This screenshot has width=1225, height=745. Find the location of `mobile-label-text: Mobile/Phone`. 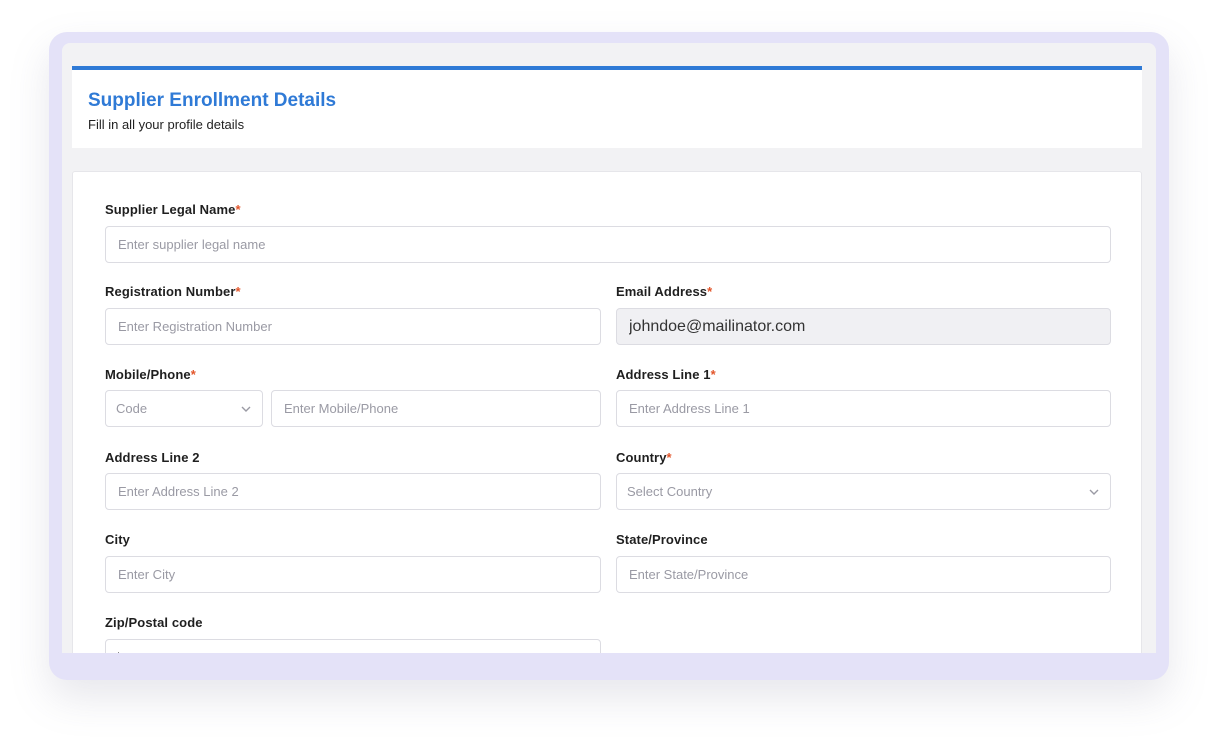

mobile-label-text: Mobile/Phone is located at coordinates (148, 374).